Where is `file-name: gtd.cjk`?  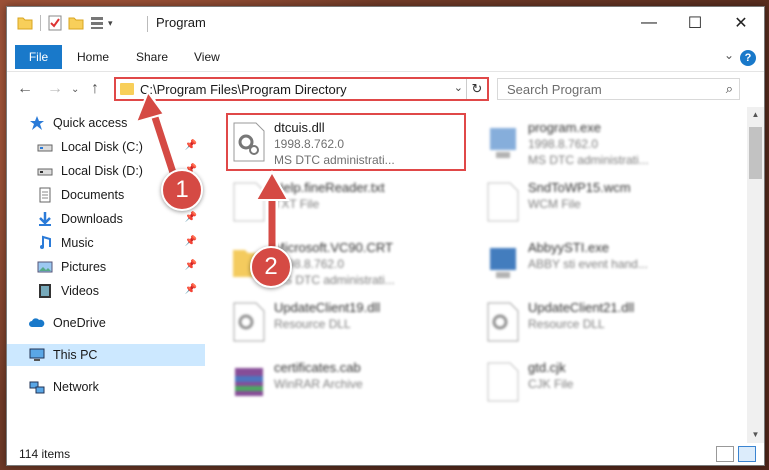
file-name: gtd.cjk is located at coordinates (547, 367).